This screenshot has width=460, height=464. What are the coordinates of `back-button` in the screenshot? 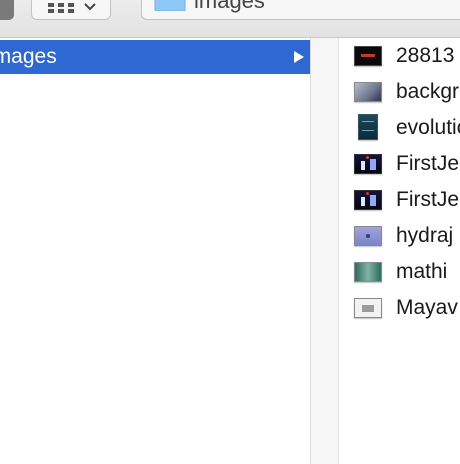 It's located at (7, 10).